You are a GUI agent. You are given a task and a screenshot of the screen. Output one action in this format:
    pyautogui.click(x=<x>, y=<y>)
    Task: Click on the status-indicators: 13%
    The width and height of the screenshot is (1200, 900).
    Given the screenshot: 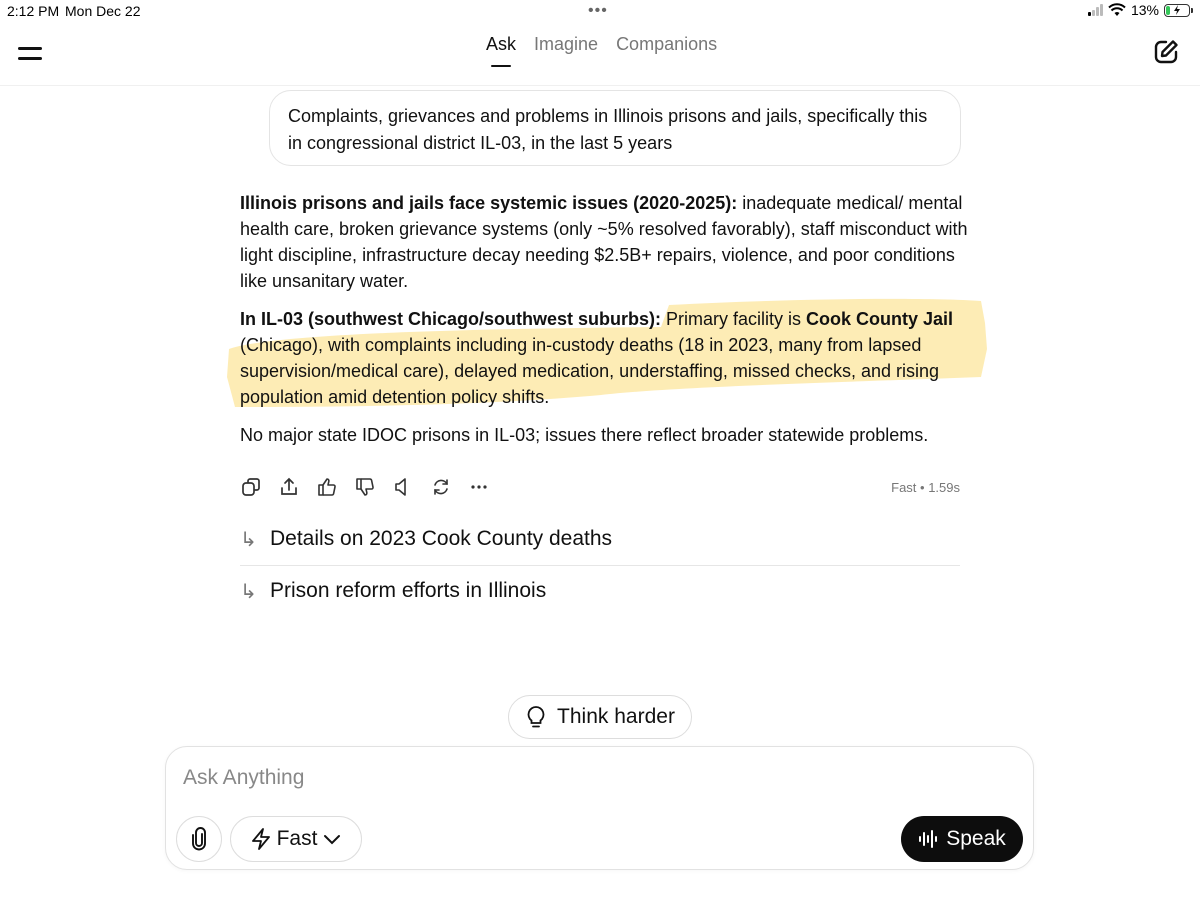 What is the action you would take?
    pyautogui.click(x=1140, y=10)
    